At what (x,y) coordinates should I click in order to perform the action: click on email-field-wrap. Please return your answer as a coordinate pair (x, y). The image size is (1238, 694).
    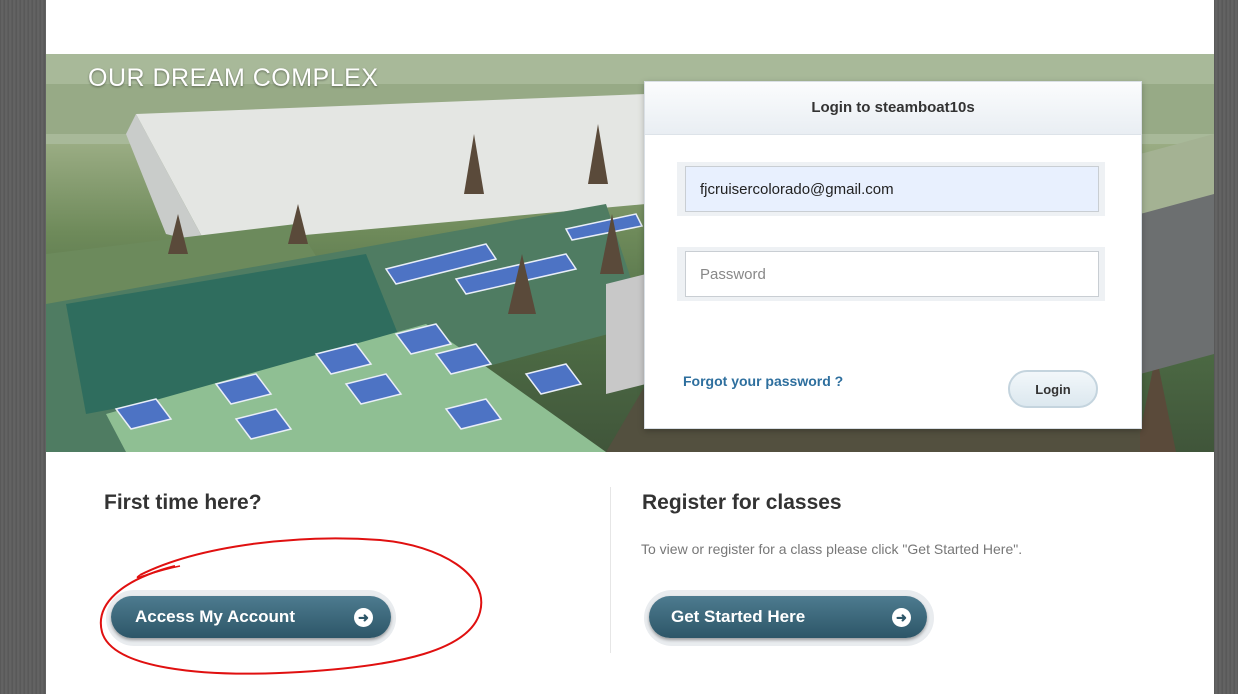
    Looking at the image, I should click on (891, 189).